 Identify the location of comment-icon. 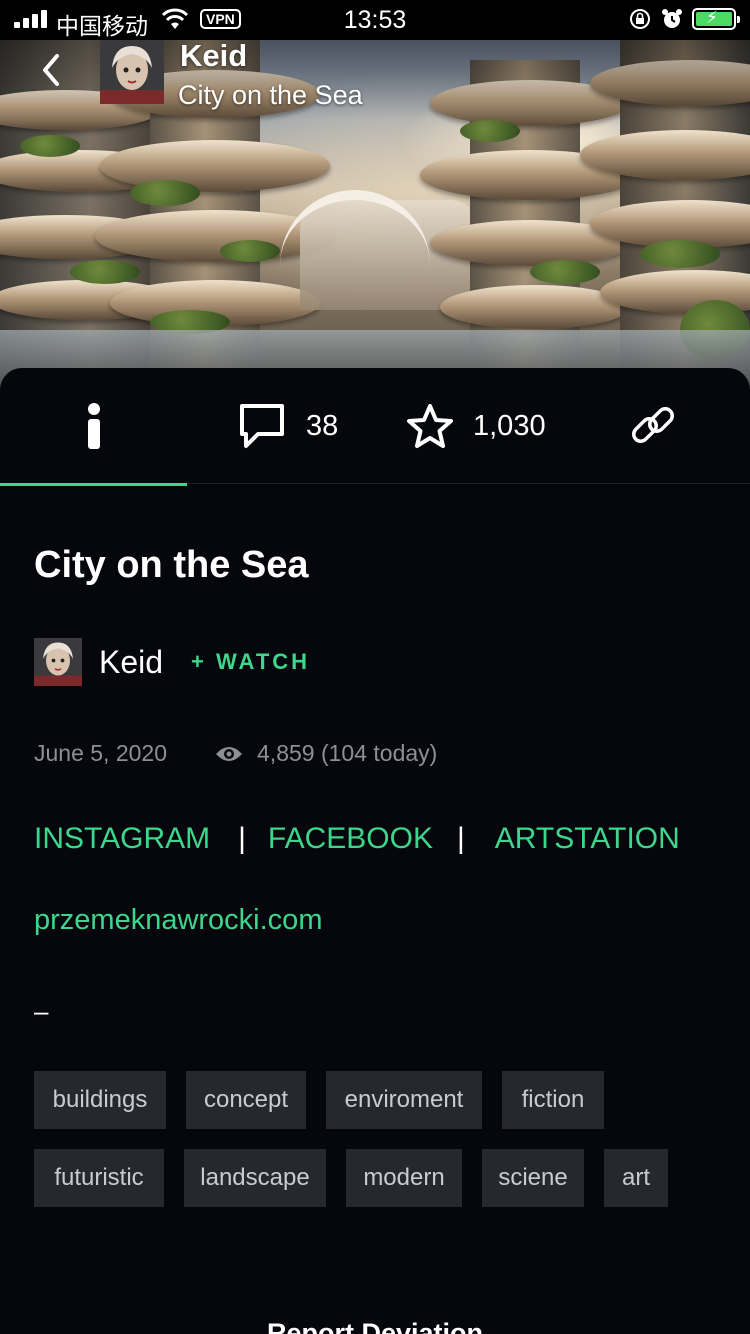
(262, 426).